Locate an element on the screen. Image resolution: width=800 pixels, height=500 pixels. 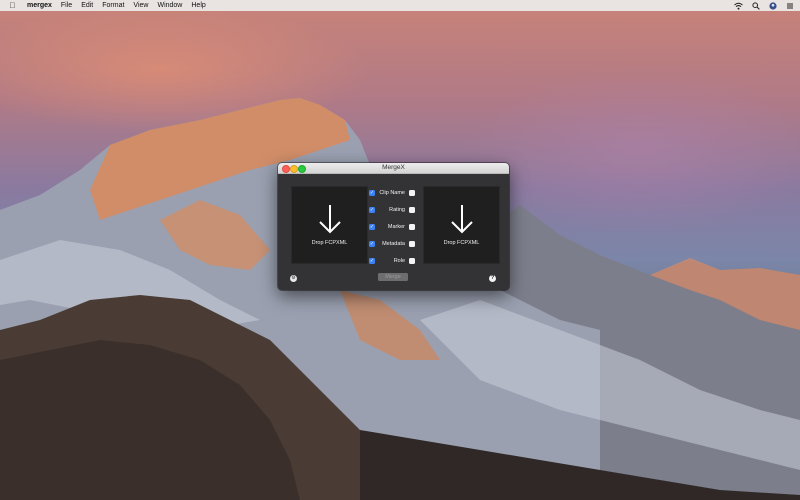
right-checkbox-metadata is located at coordinates (412, 243).